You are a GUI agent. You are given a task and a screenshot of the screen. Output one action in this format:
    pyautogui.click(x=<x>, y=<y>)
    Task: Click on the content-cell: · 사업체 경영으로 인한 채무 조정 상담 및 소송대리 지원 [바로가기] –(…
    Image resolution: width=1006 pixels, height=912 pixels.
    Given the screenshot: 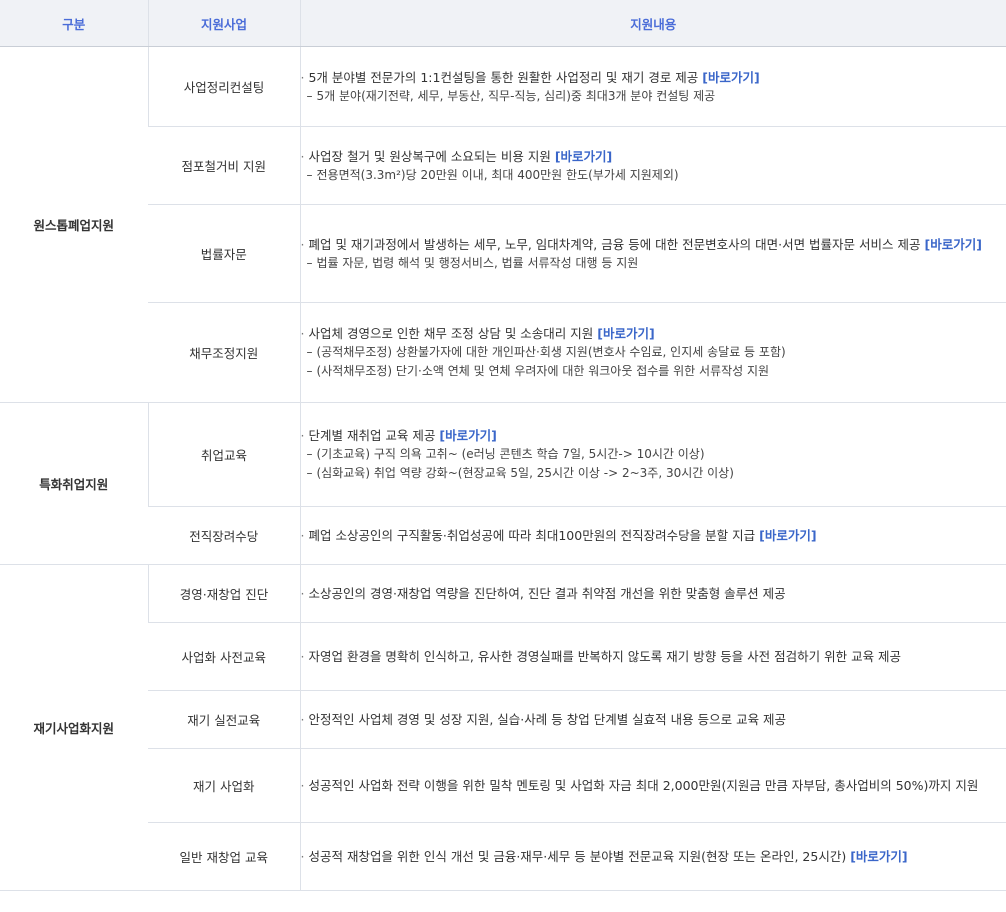 What is the action you would take?
    pyautogui.click(x=652, y=352)
    